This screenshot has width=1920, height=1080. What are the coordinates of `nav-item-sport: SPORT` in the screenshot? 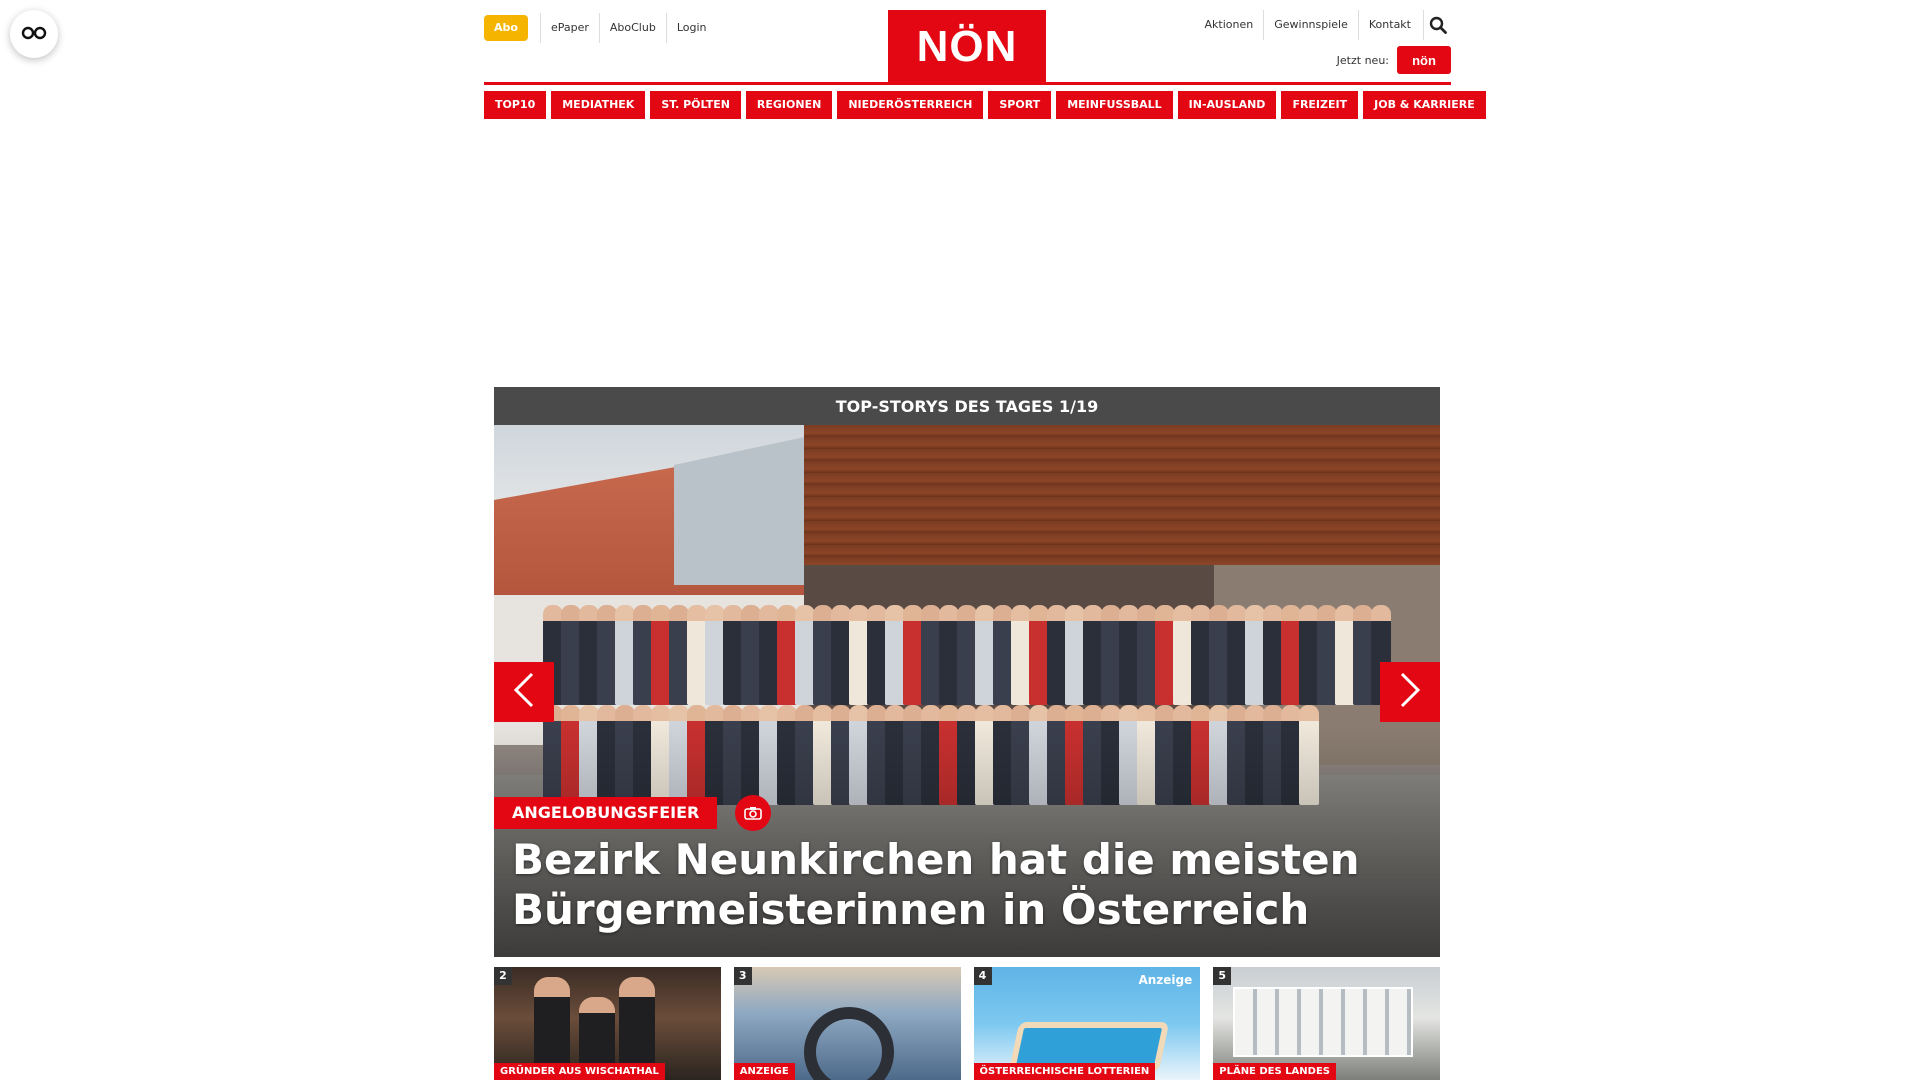 It's located at (1020, 105).